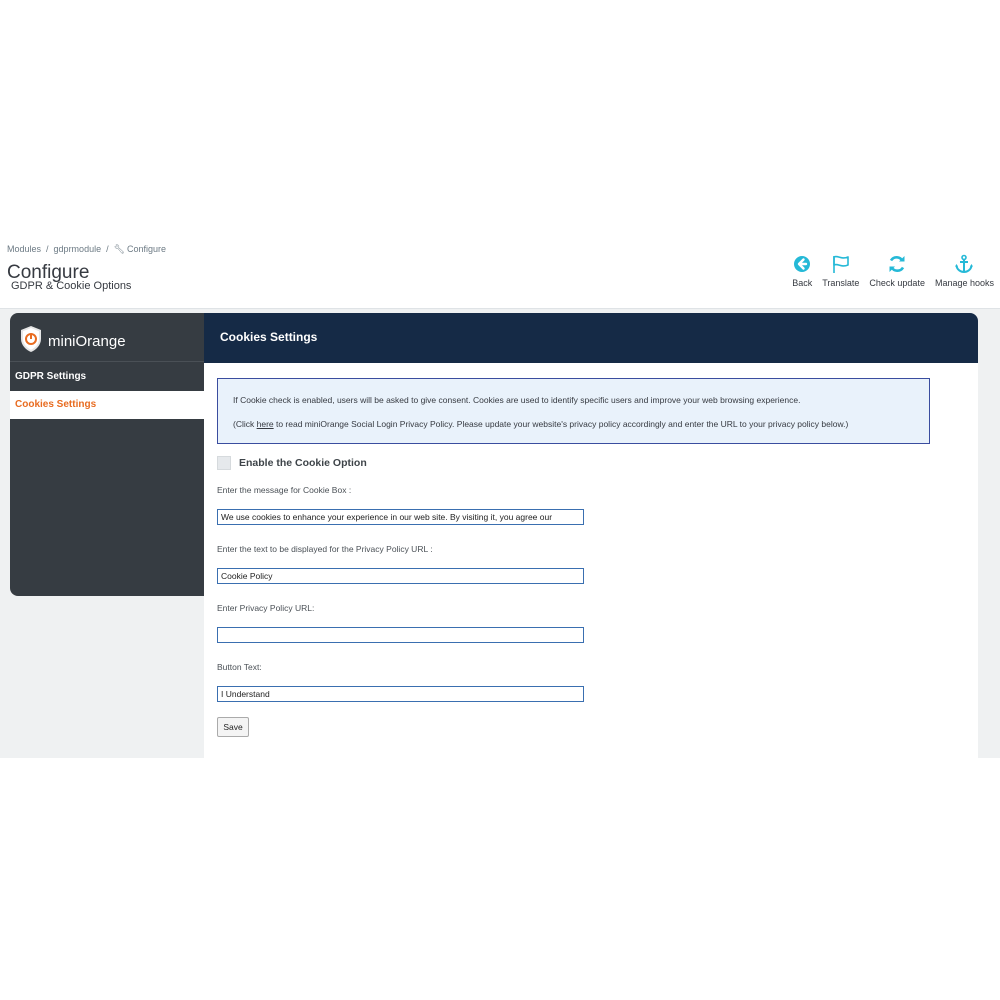 The image size is (1000, 1000). What do you see at coordinates (119, 249) in the screenshot?
I see `wrench-icon: 🔧︎` at bounding box center [119, 249].